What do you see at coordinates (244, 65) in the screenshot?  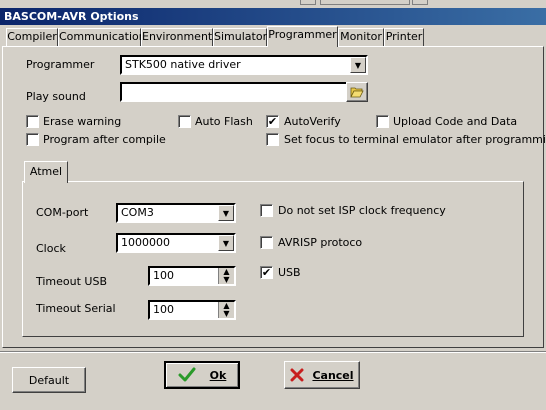 I see `programmer-select: STK500 native driver ▼` at bounding box center [244, 65].